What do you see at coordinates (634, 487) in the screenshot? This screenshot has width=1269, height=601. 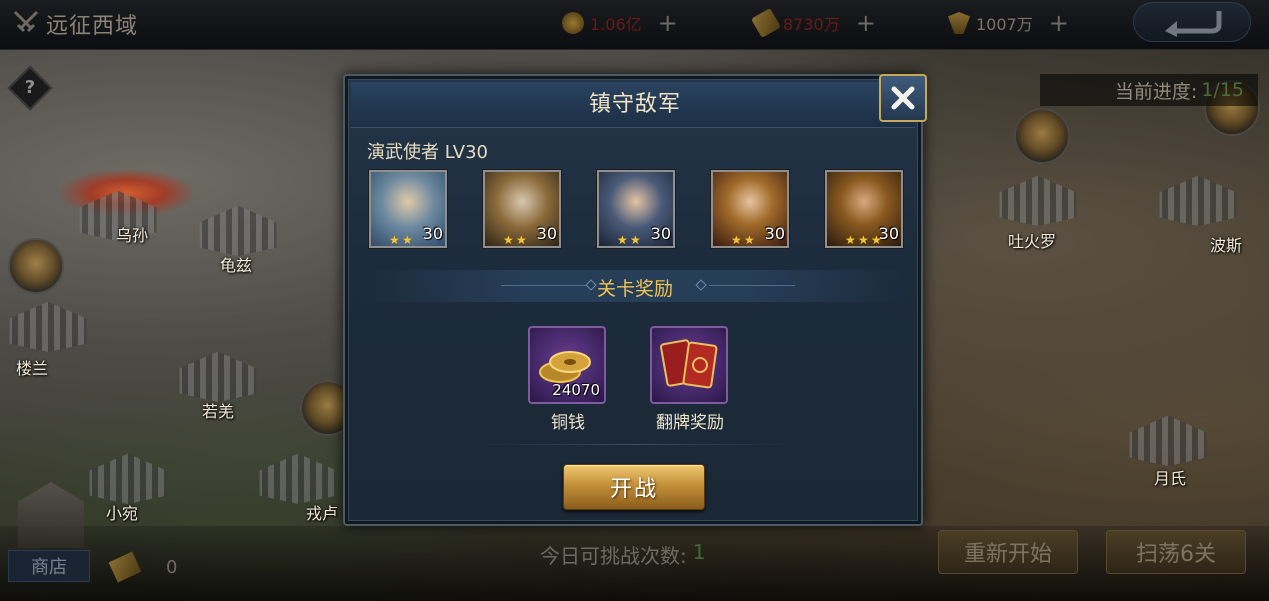 I see `start-battle-button: 开战` at bounding box center [634, 487].